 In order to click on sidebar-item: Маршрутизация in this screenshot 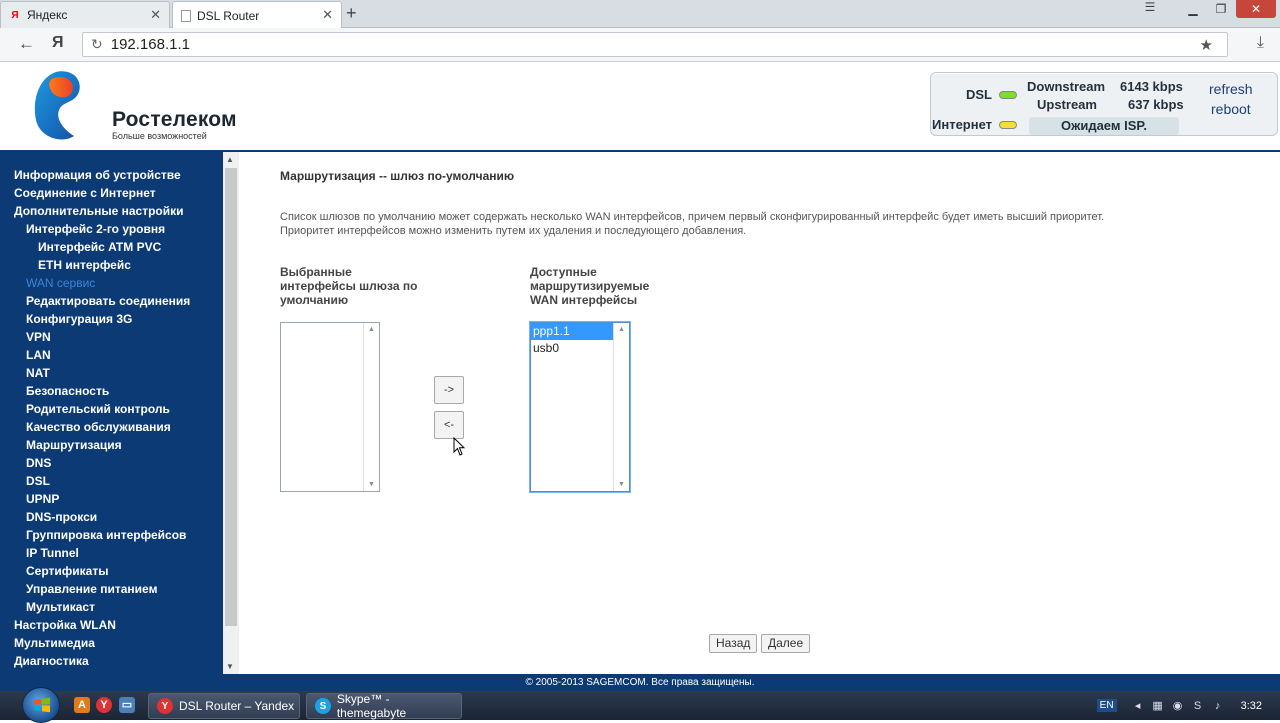, I will do `click(111, 445)`.